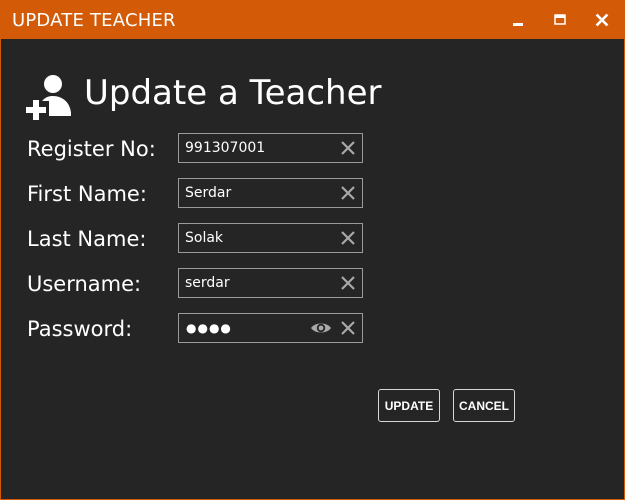 Image resolution: width=625 pixels, height=500 pixels. I want to click on minimize-icon, so click(518, 24).